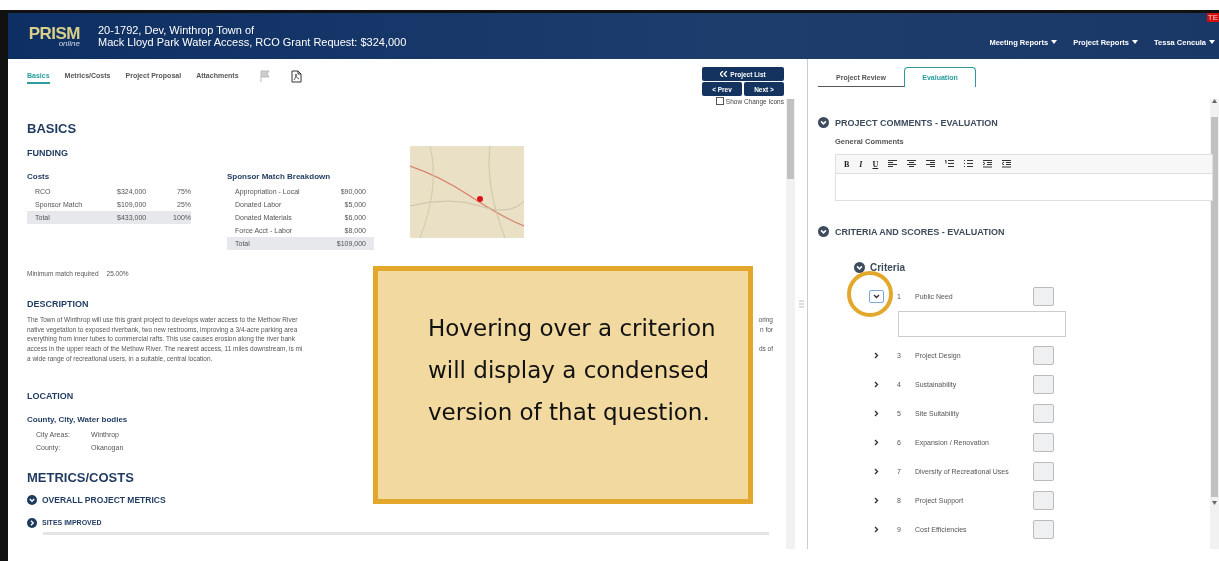 Image resolution: width=1219 pixels, height=561 pixels. What do you see at coordinates (801, 304) in the screenshot?
I see `grip-icon` at bounding box center [801, 304].